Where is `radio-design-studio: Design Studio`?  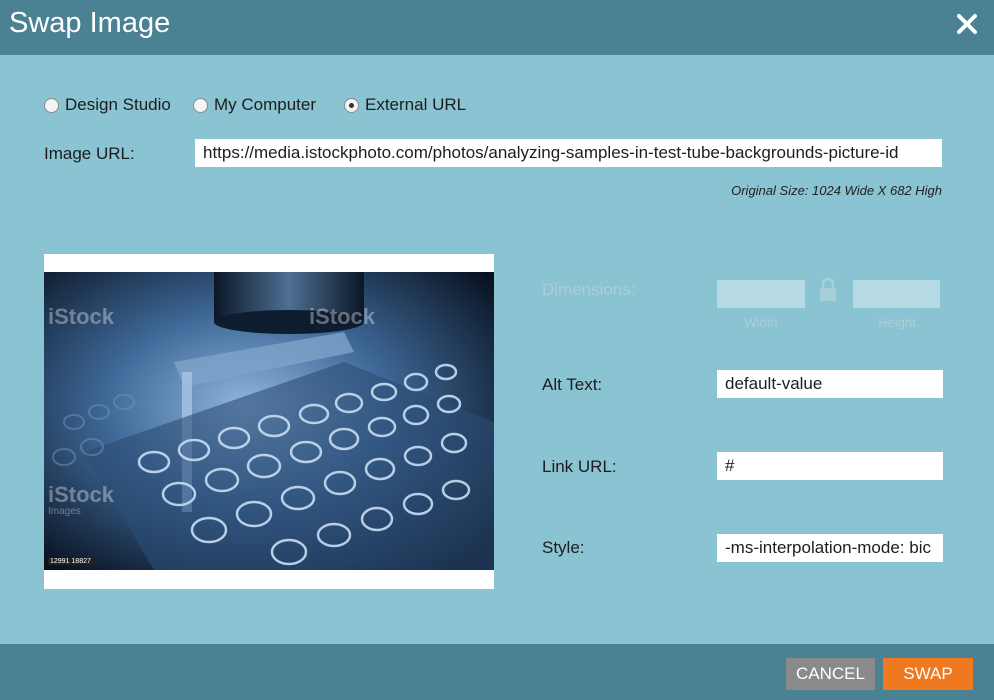 radio-design-studio: Design Studio is located at coordinates (107, 105).